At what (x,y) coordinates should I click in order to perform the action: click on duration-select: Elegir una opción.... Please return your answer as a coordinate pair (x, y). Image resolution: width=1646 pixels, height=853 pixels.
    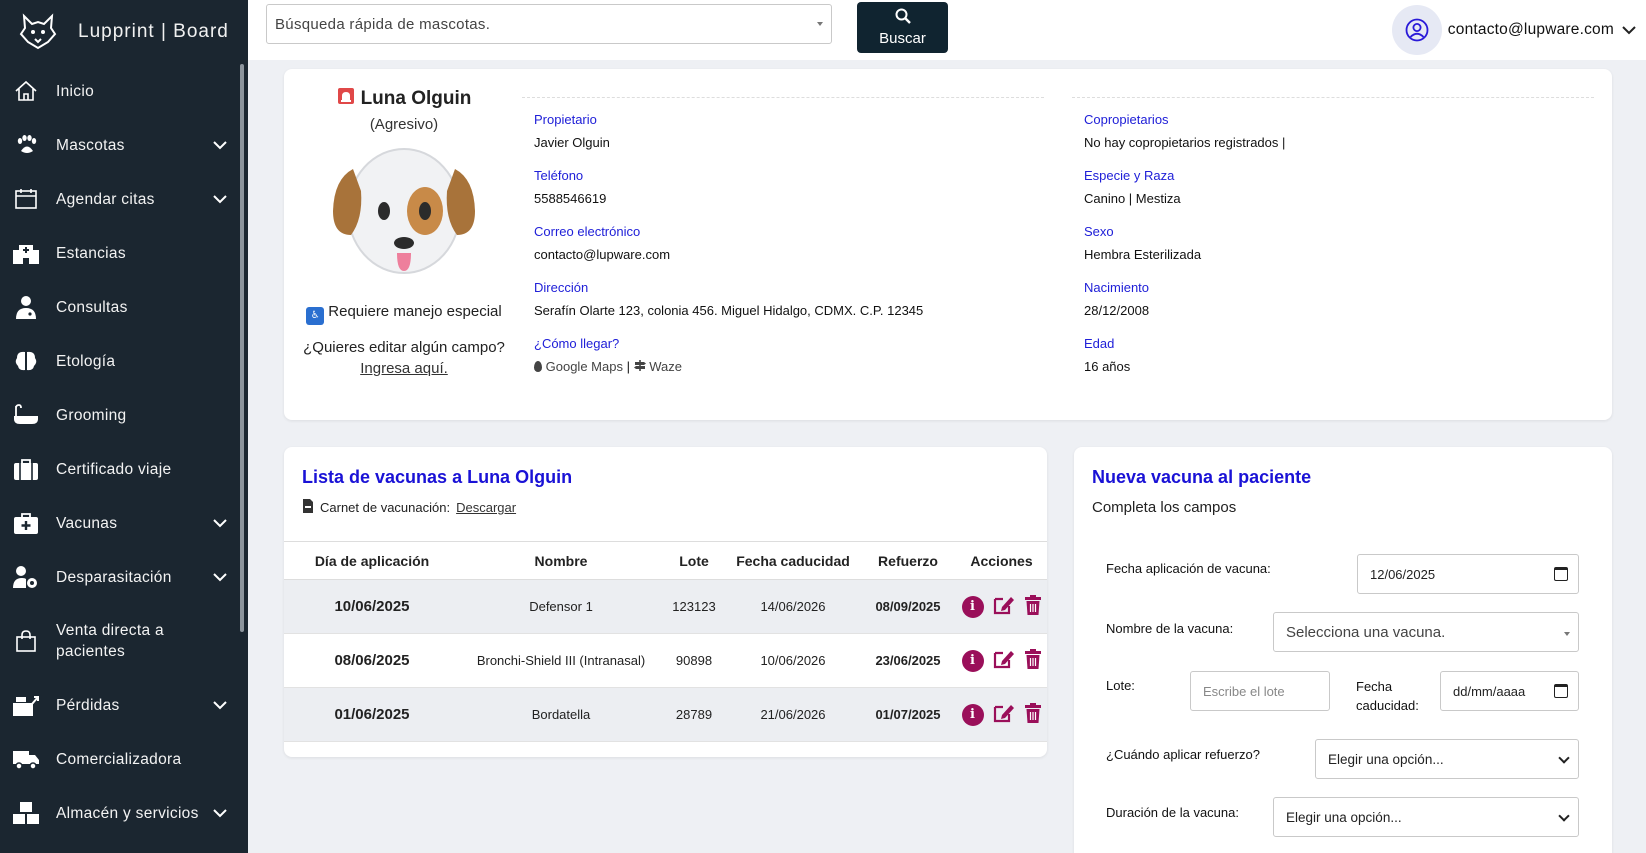
    Looking at the image, I should click on (1426, 817).